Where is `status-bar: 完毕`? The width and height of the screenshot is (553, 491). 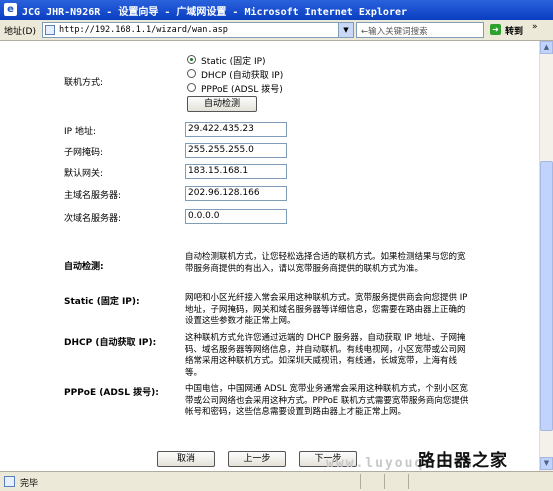 status-bar: 完毕 is located at coordinates (276, 481).